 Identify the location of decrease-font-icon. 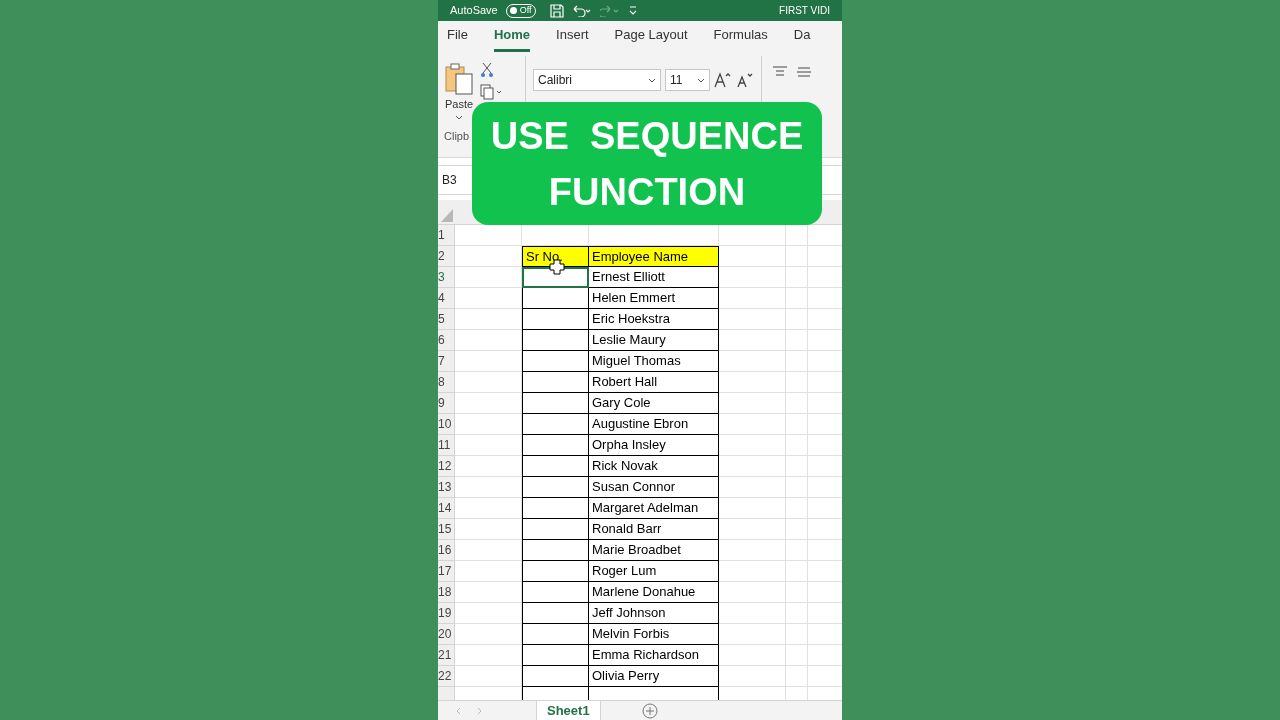
(745, 80).